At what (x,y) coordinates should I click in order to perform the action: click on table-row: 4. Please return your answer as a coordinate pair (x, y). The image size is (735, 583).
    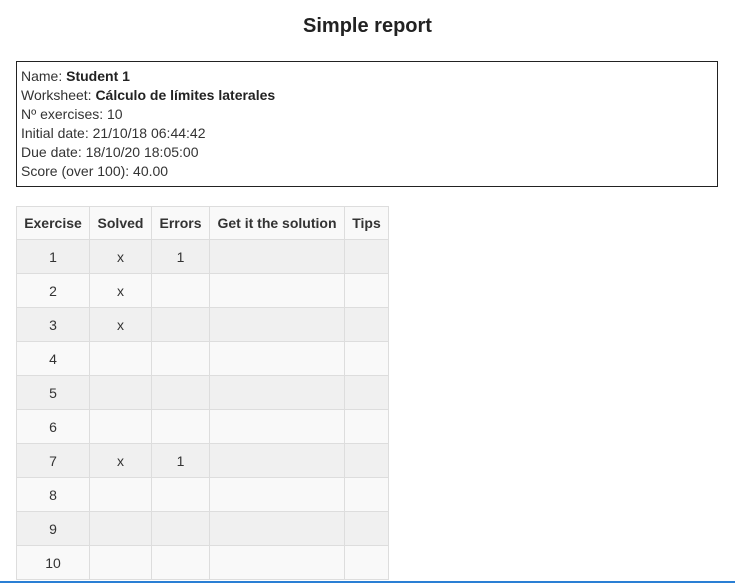
    Looking at the image, I should click on (202, 358).